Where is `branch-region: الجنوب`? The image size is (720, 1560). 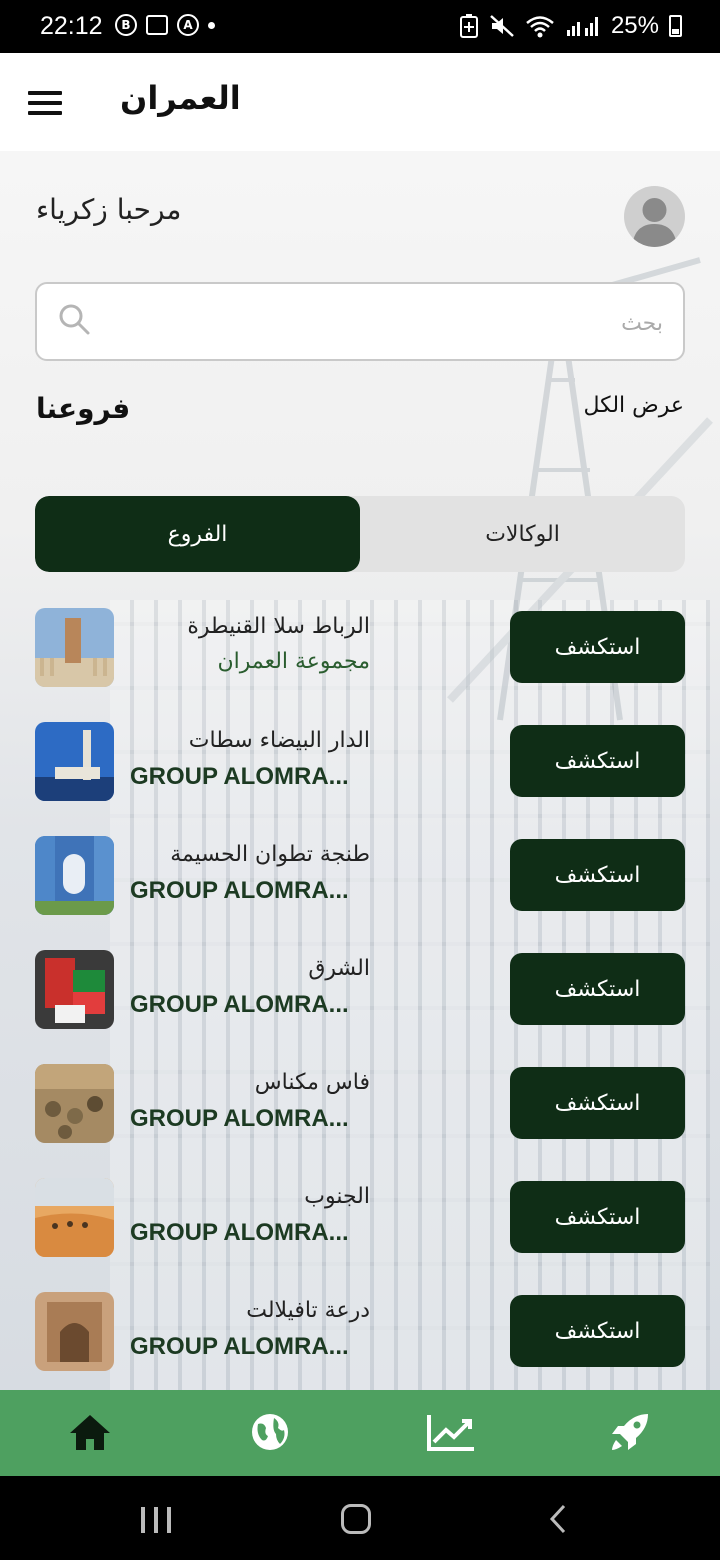
branch-region: الجنوب is located at coordinates (337, 1196).